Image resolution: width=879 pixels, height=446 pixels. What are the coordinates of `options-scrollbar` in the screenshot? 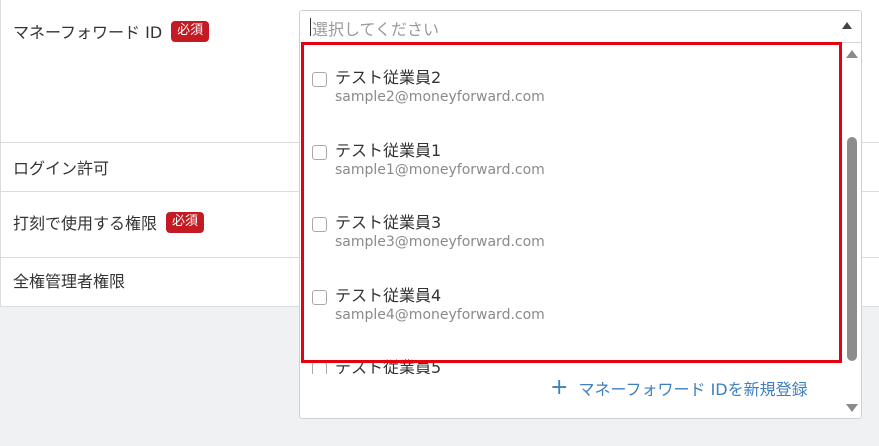 It's located at (852, 231).